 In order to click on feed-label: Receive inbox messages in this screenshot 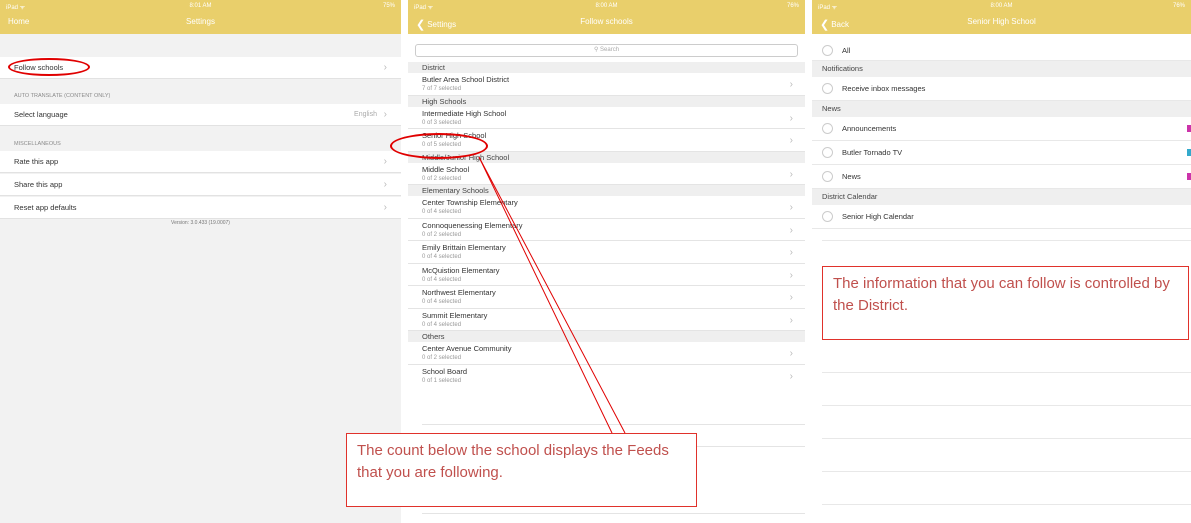, I will do `click(884, 88)`.